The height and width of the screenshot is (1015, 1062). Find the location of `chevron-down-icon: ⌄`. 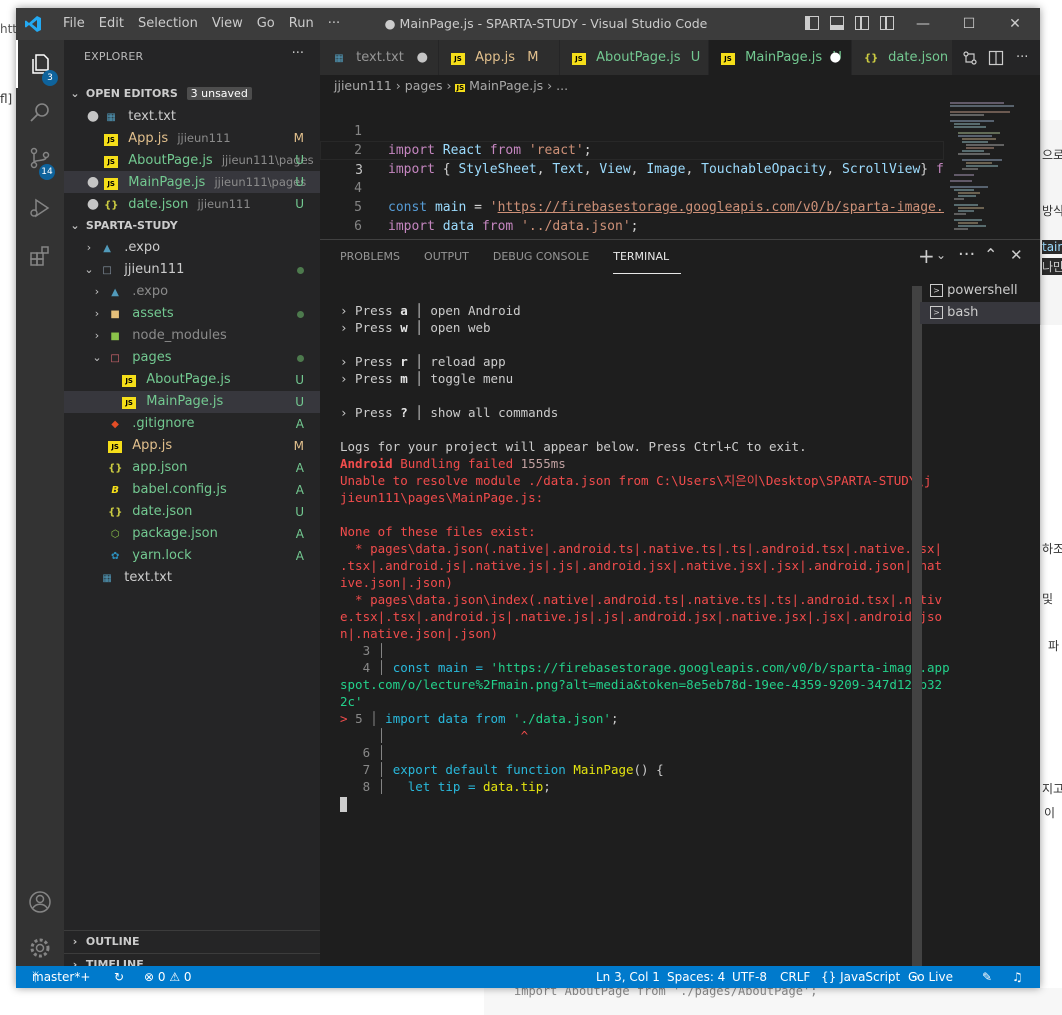

chevron-down-icon: ⌄ is located at coordinates (941, 255).